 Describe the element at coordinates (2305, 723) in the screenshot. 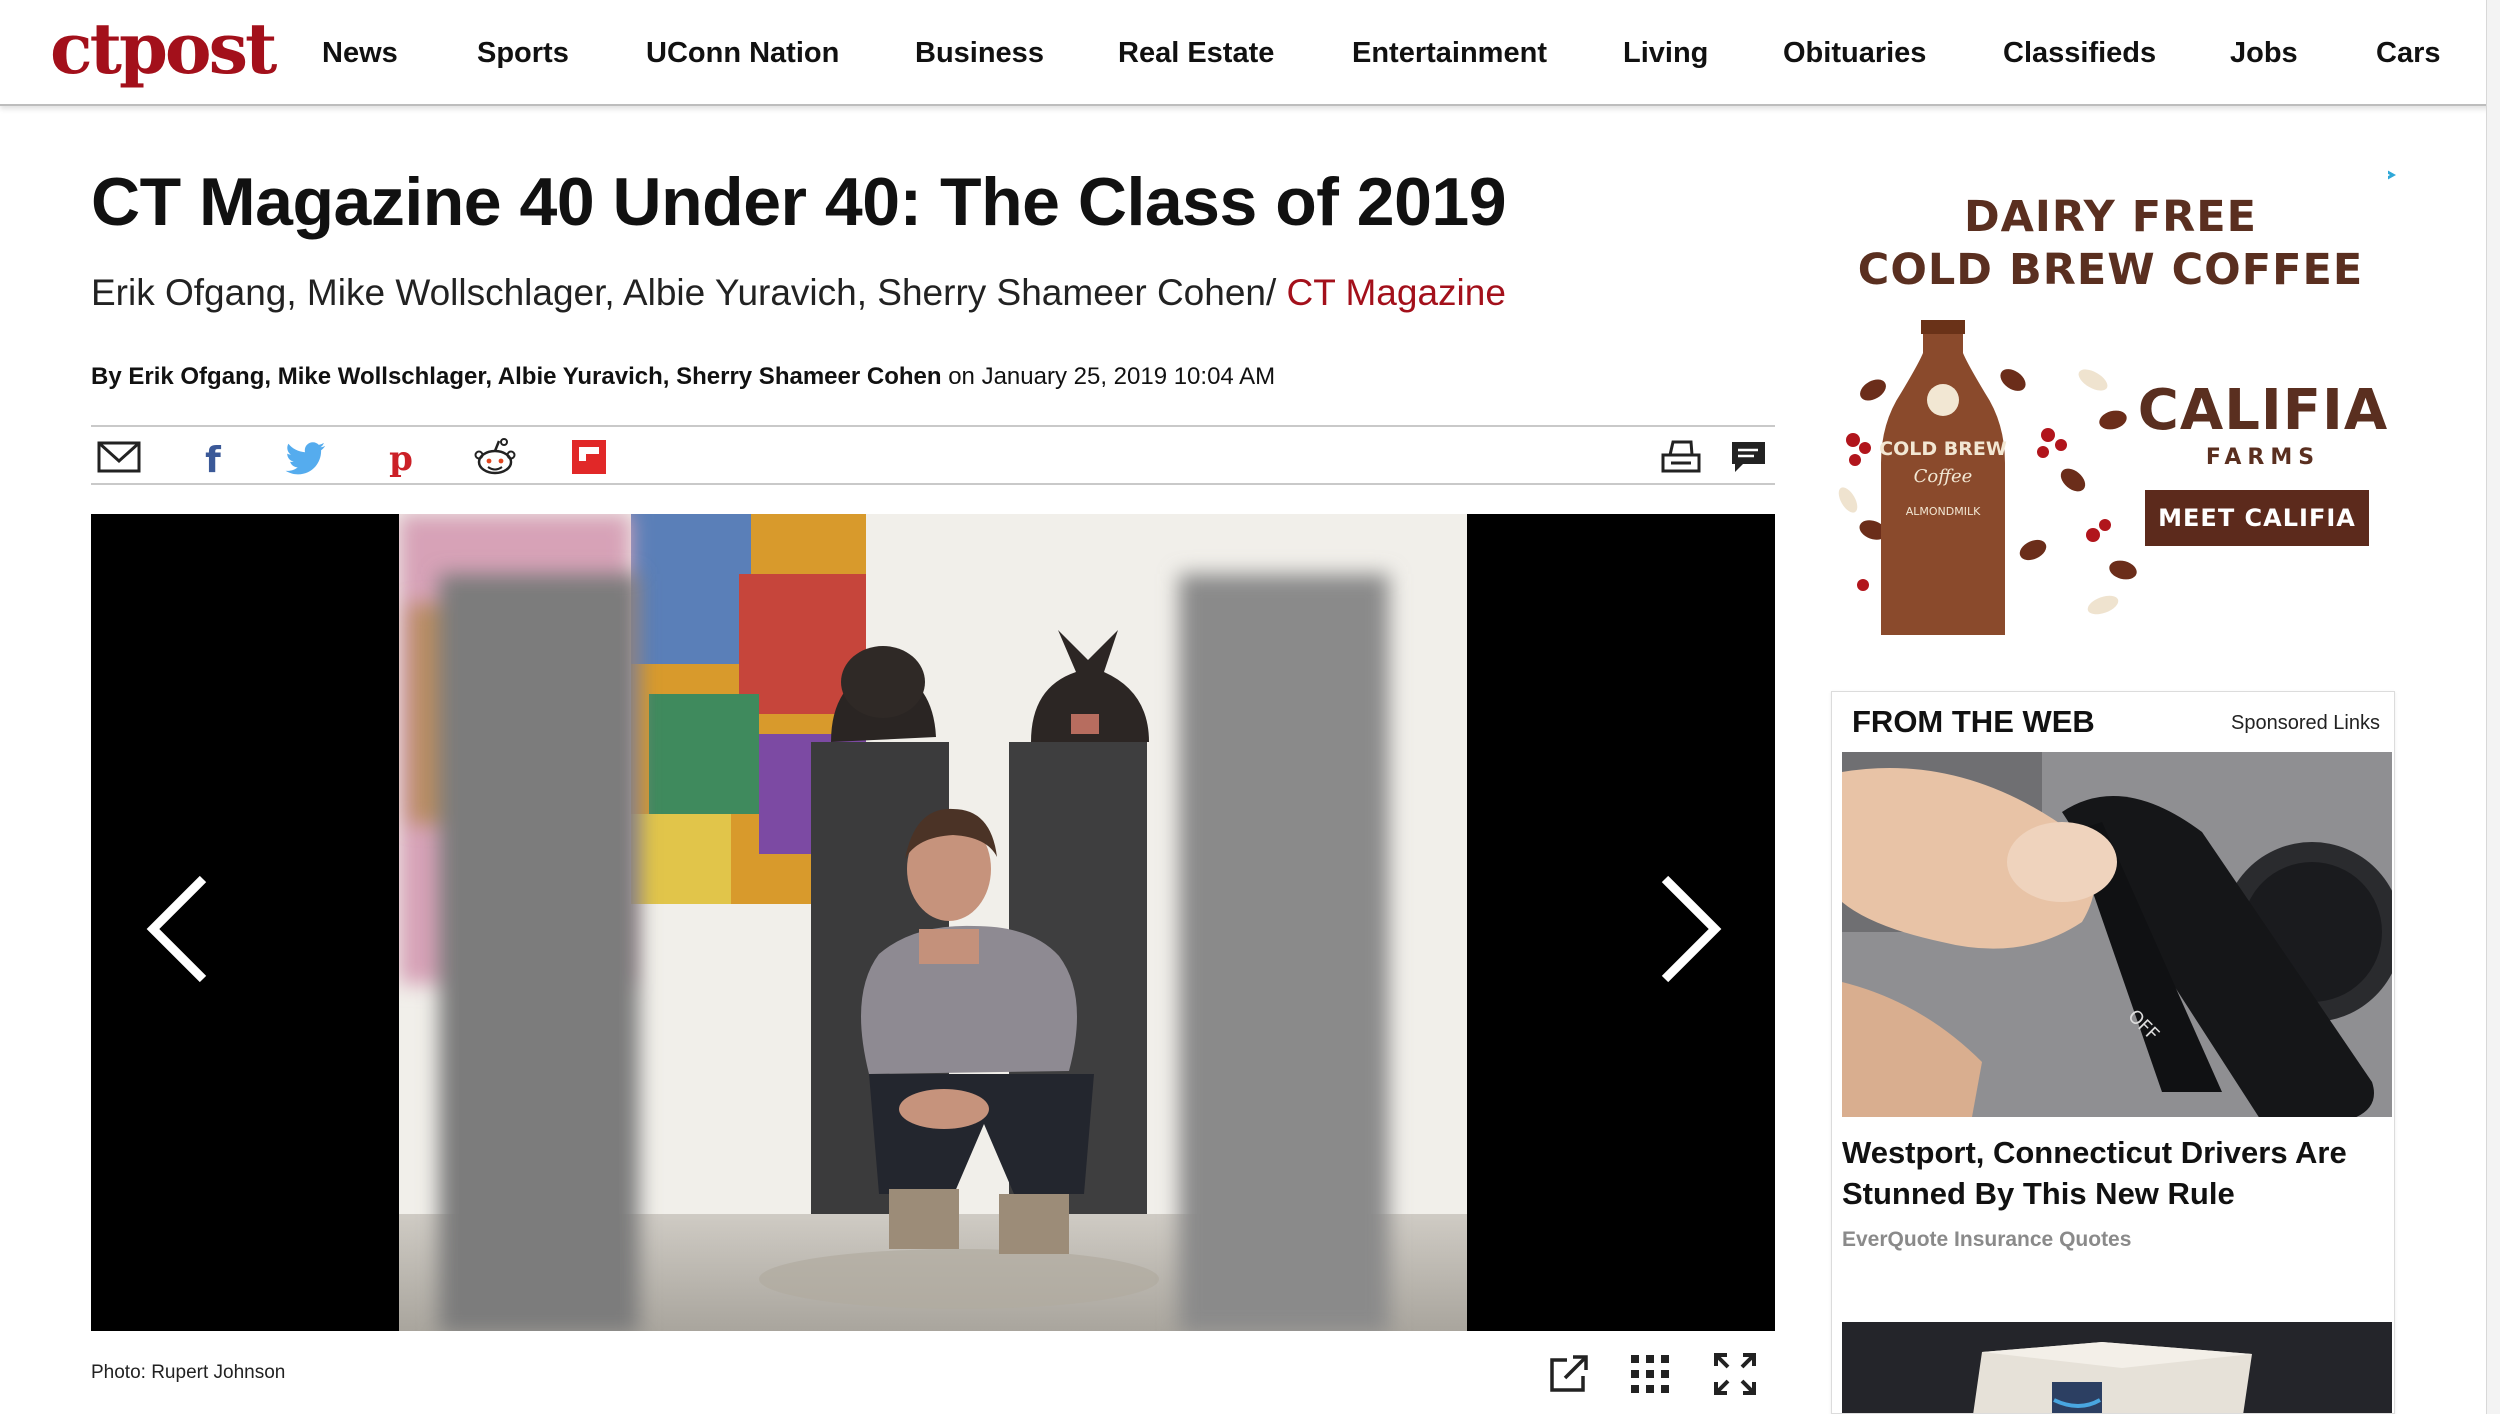

I see `sponsored-links-label: Sponsored Links` at that location.